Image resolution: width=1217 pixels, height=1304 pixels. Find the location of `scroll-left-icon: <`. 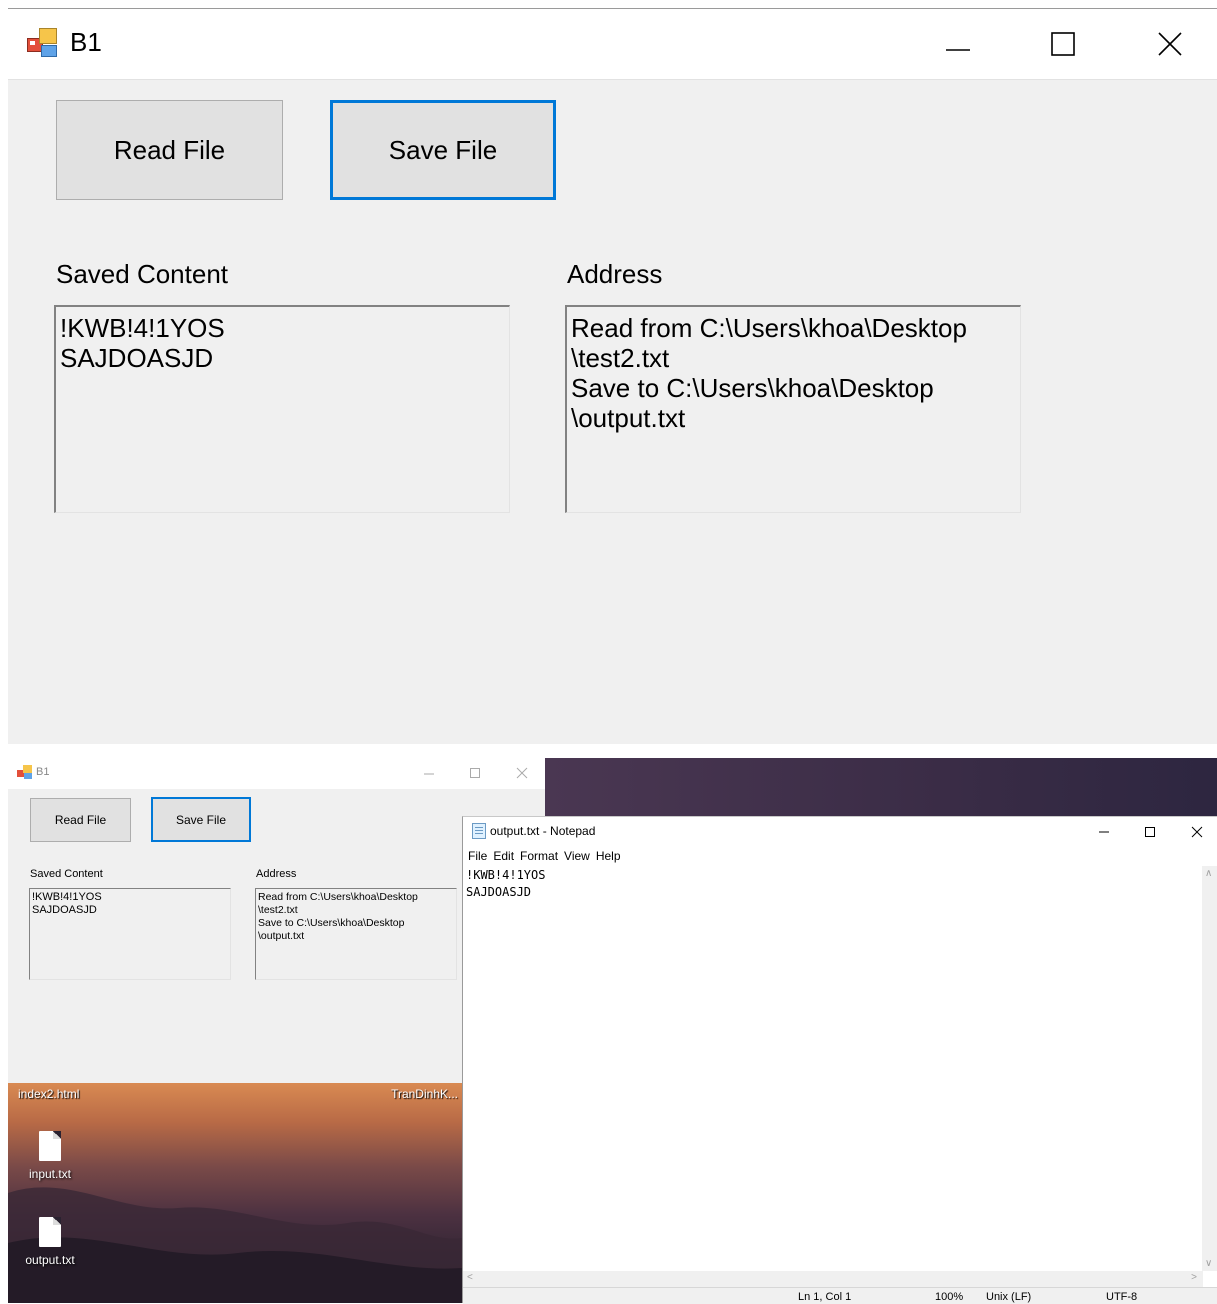

scroll-left-icon: < is located at coordinates (470, 1277).